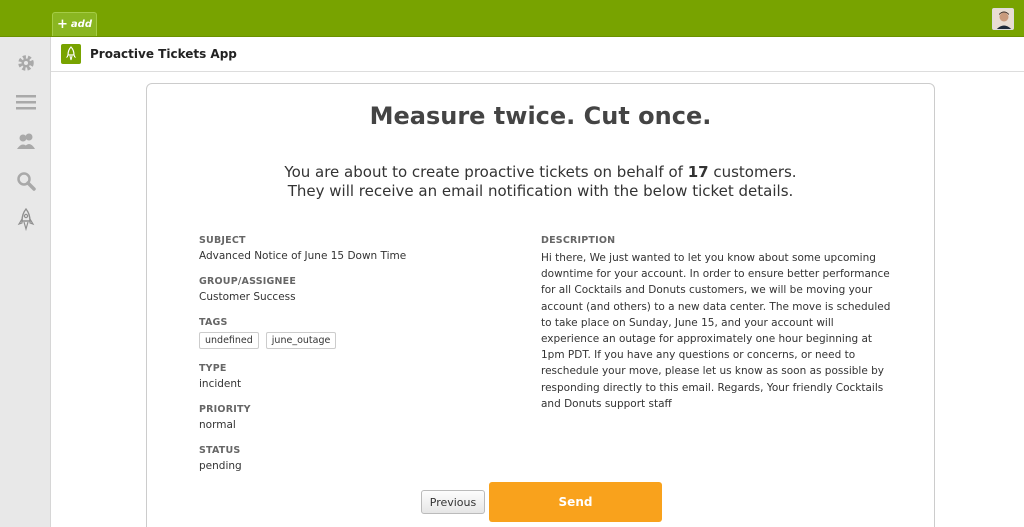 The width and height of the screenshot is (1024, 527). I want to click on tags-field: TAGS undefined june_outage, so click(339, 333).